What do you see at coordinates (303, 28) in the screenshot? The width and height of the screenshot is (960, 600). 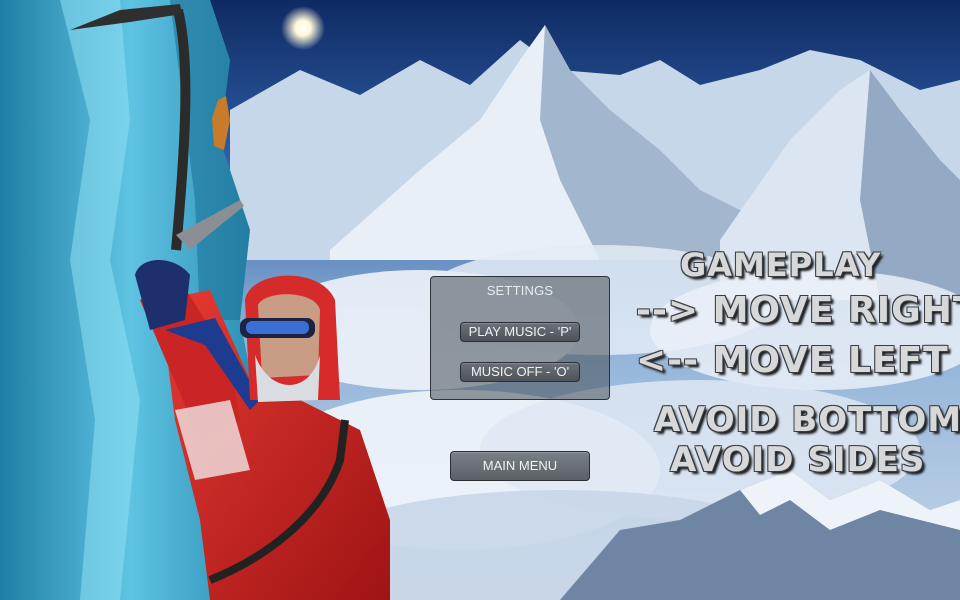 I see `sun` at bounding box center [303, 28].